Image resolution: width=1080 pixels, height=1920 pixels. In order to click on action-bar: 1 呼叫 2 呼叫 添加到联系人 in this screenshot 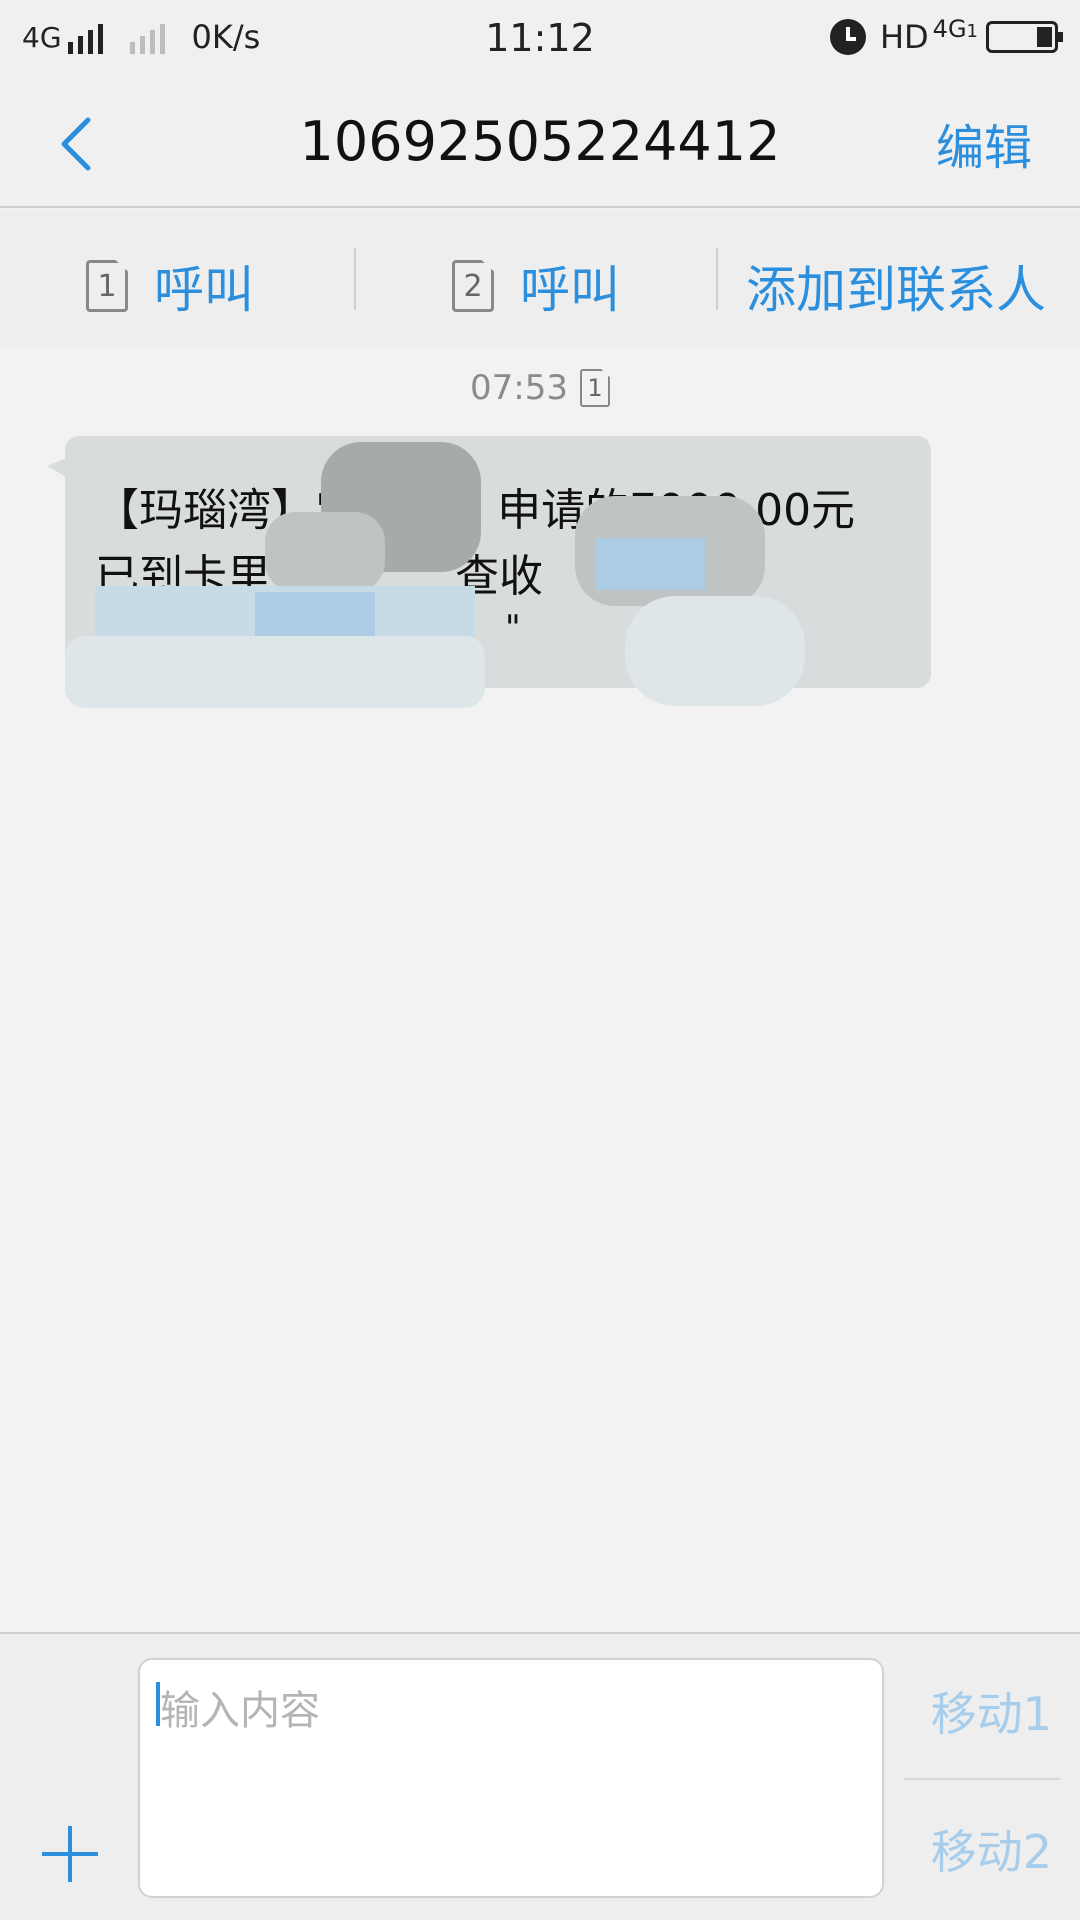, I will do `click(540, 278)`.